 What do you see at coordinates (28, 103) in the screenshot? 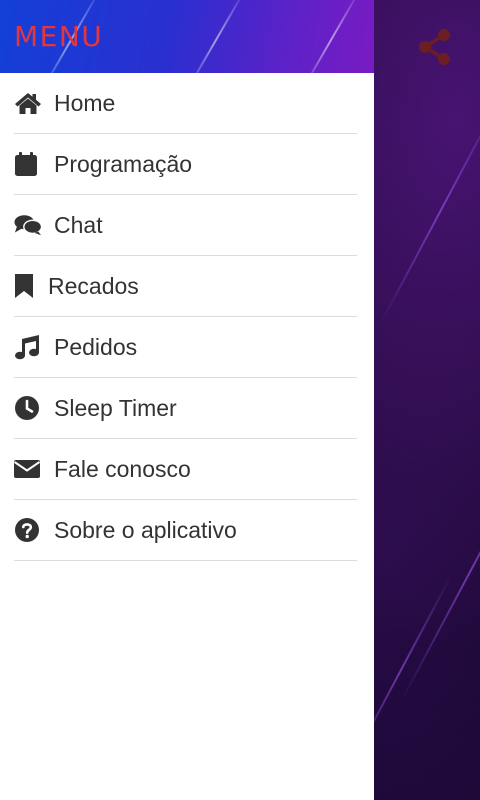
I see `home-icon` at bounding box center [28, 103].